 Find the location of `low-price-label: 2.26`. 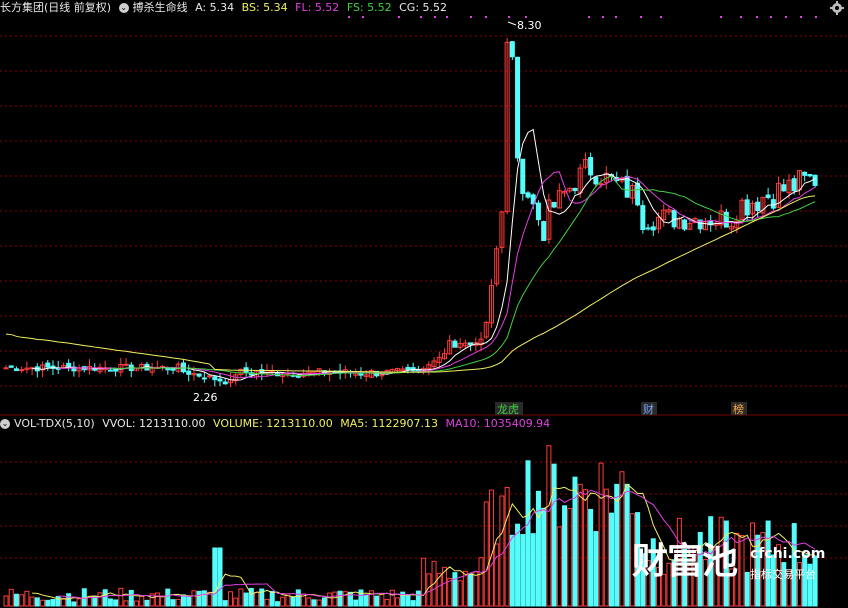

low-price-label: 2.26 is located at coordinates (205, 397).